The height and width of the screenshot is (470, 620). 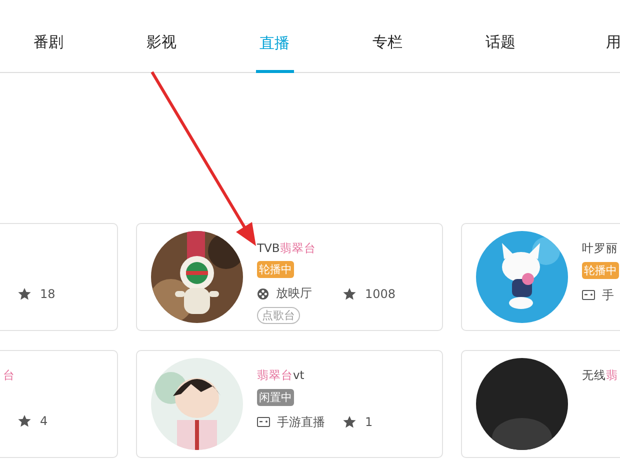 I want to click on live-room-card: 翡翠台vt 闲置中 手游直播 1, so click(x=289, y=404).